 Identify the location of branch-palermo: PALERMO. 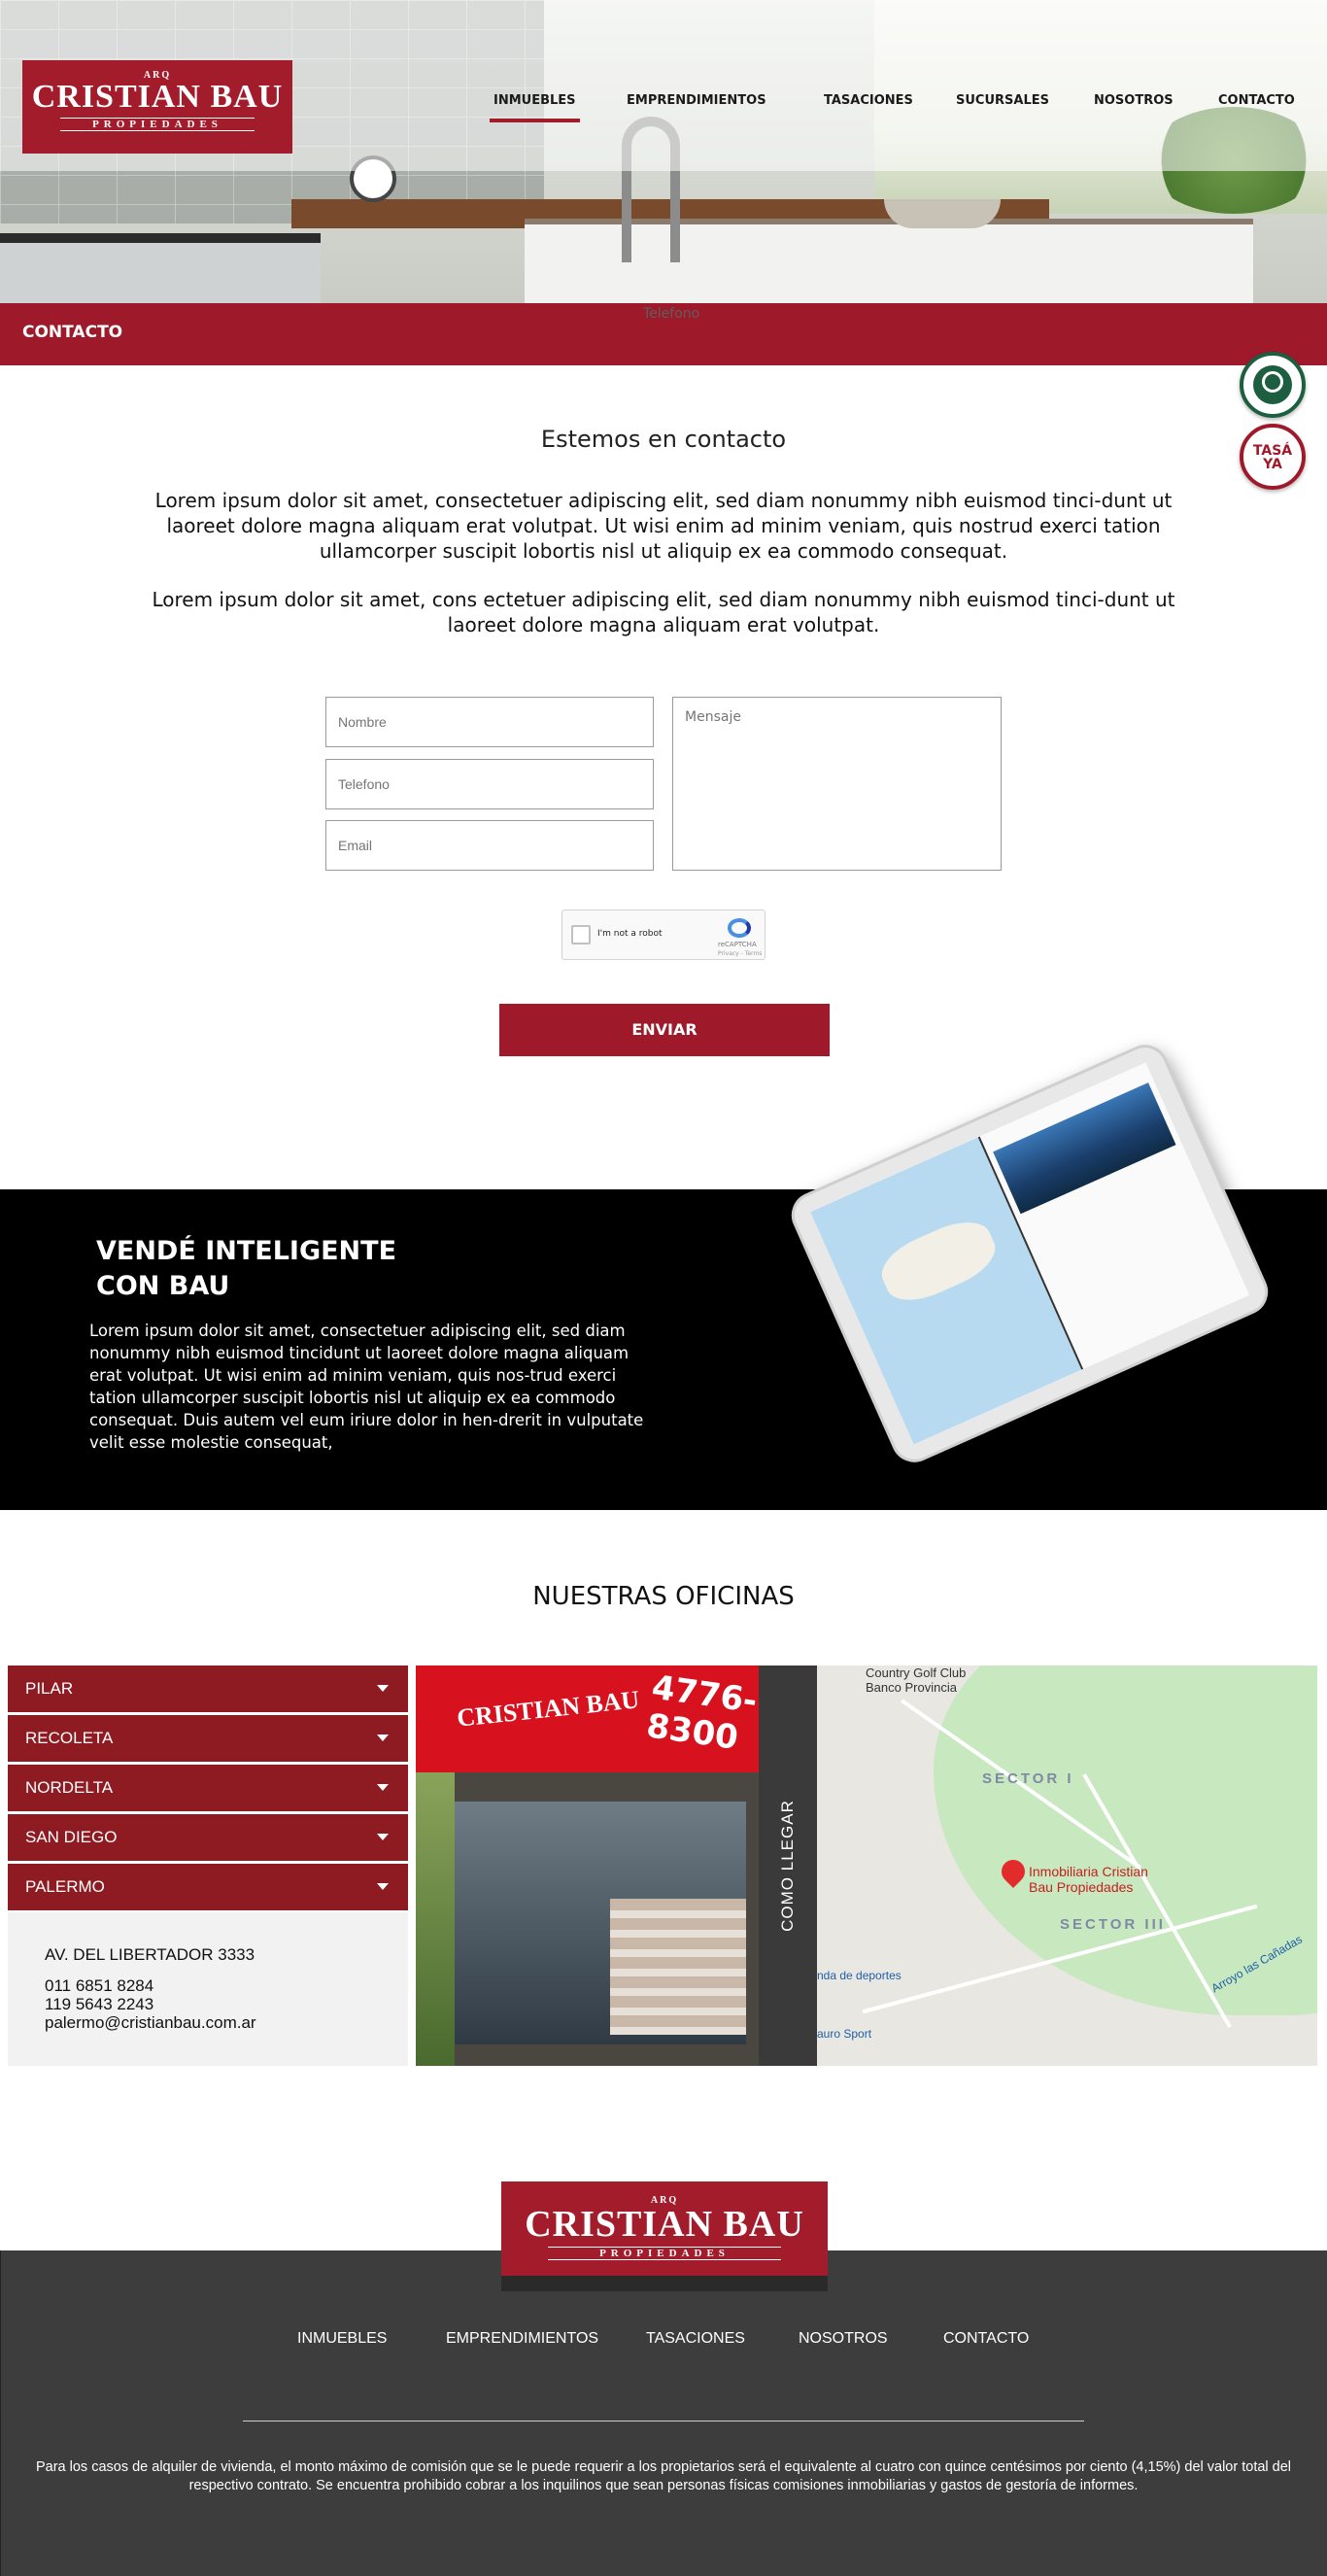
(208, 1887).